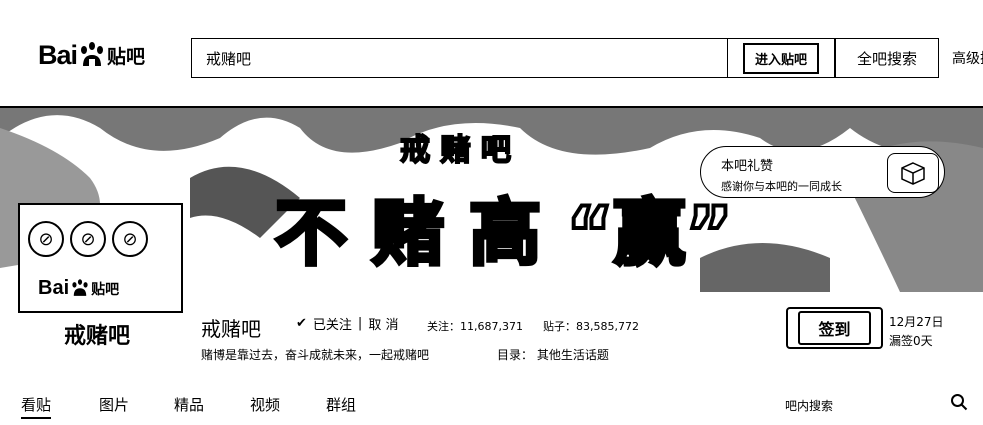  What do you see at coordinates (315, 355) in the screenshot?
I see `forum-slogan: 赌博是靠过去，奋斗成就未来，一起戒赌吧` at bounding box center [315, 355].